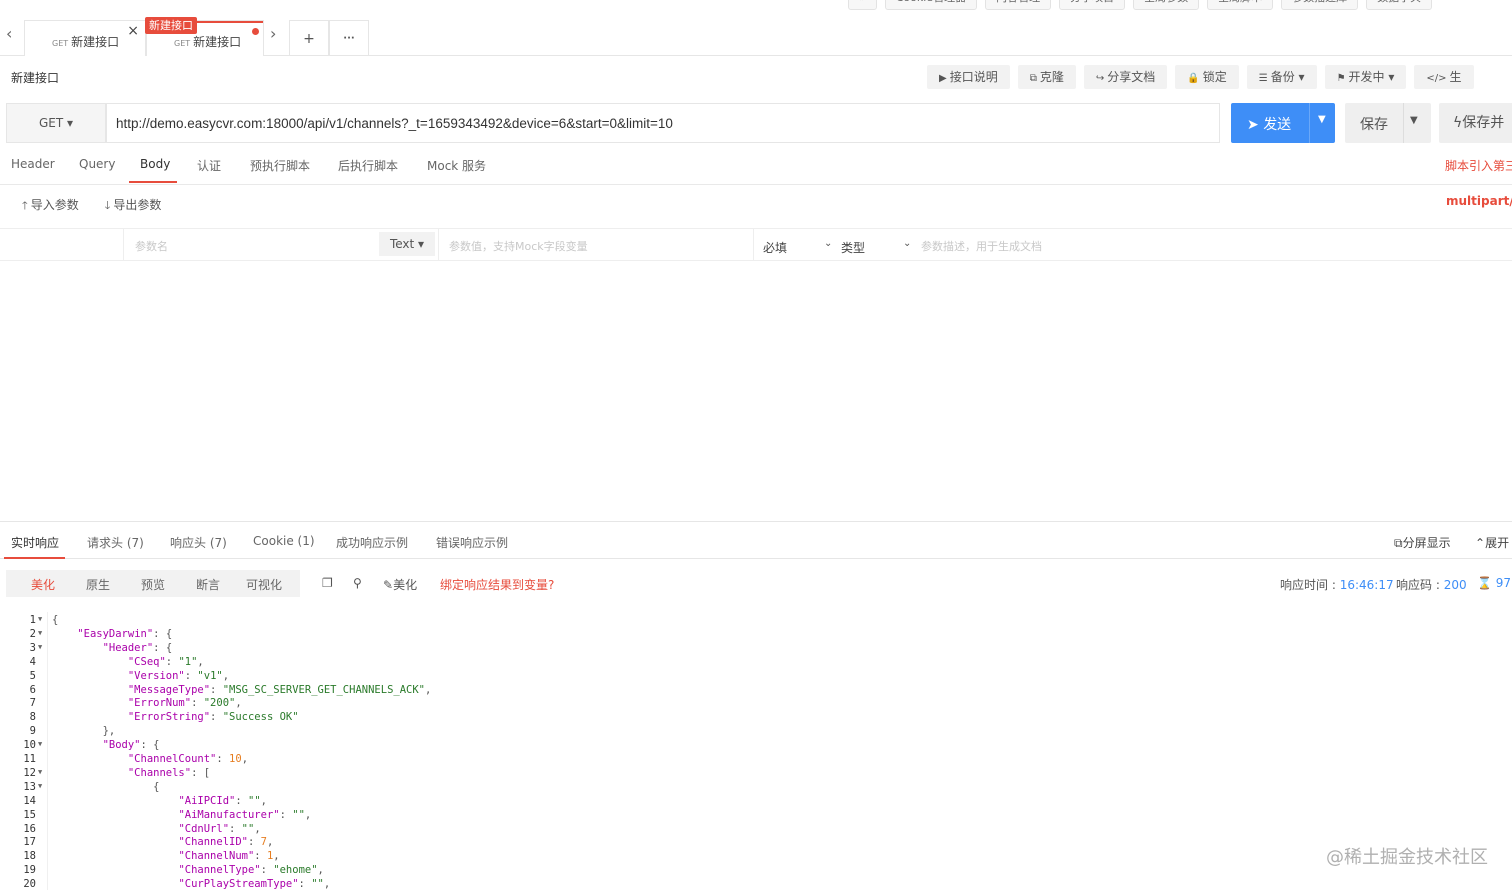  Describe the element at coordinates (1322, 119) in the screenshot. I see `send-dropdown-icon: ▼` at that location.